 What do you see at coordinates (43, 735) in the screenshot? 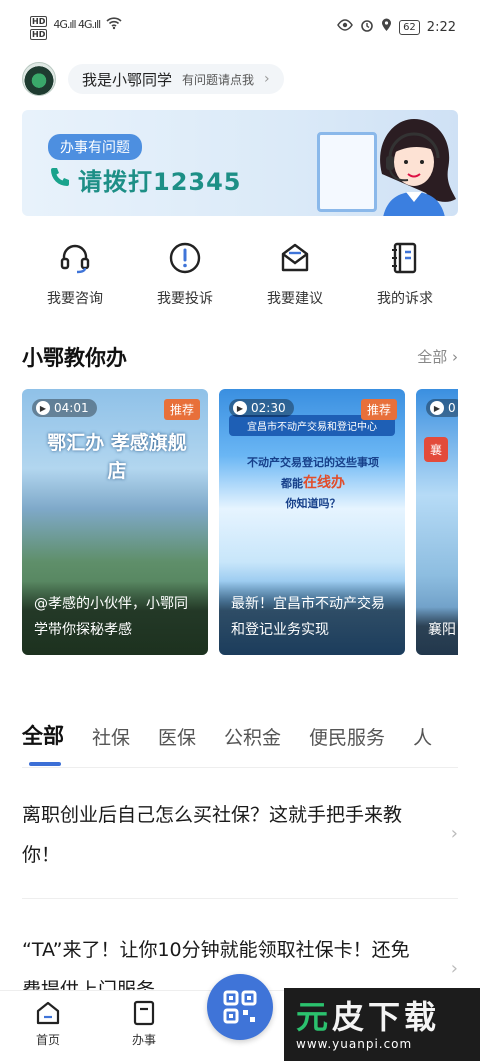
I see `tab-all: 全部` at bounding box center [43, 735].